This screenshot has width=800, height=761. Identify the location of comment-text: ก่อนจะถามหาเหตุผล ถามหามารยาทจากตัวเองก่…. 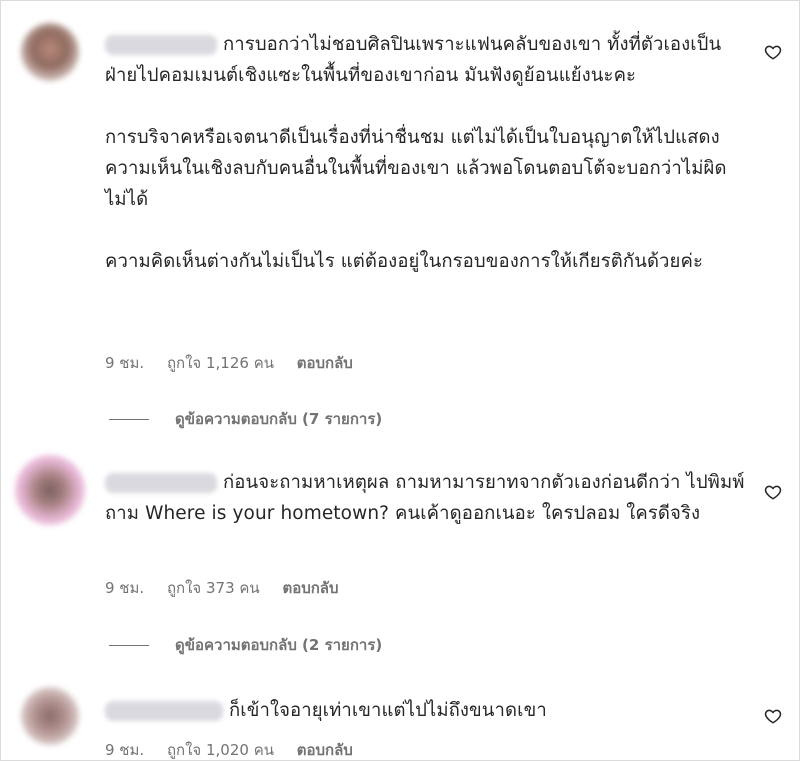
(425, 498).